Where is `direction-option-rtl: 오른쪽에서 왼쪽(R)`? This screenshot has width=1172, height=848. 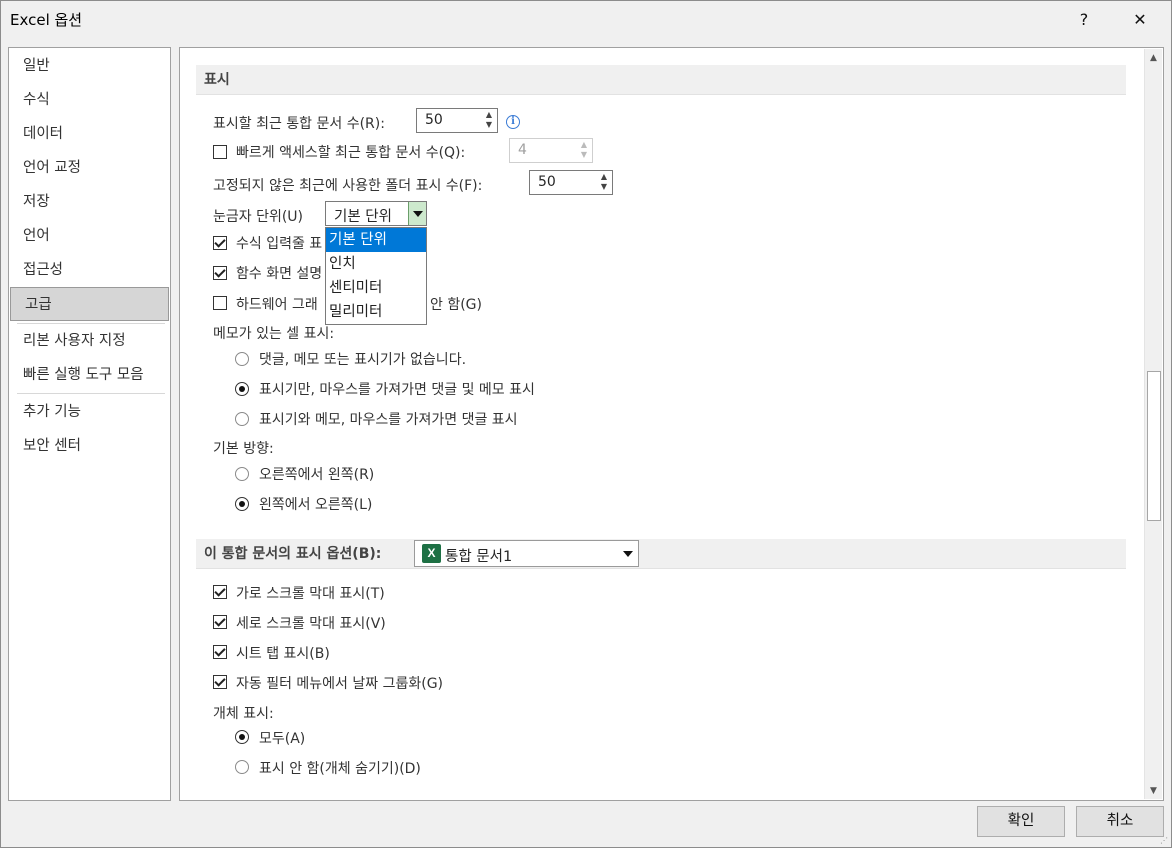
direction-option-rtl: 오른쪽에서 왼쪽(R) is located at coordinates (317, 475).